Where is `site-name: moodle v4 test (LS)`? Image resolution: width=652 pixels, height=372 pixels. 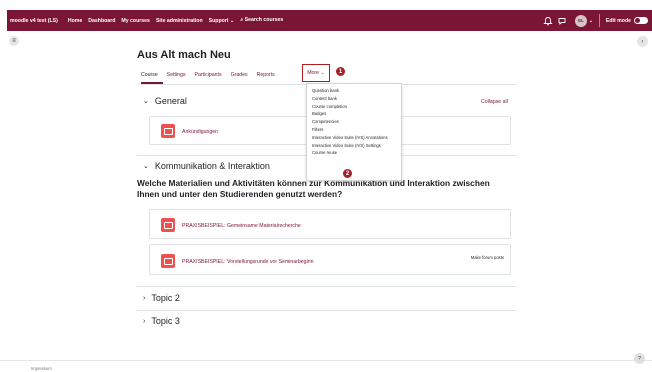
site-name: moodle v4 test (LS) is located at coordinates (34, 21).